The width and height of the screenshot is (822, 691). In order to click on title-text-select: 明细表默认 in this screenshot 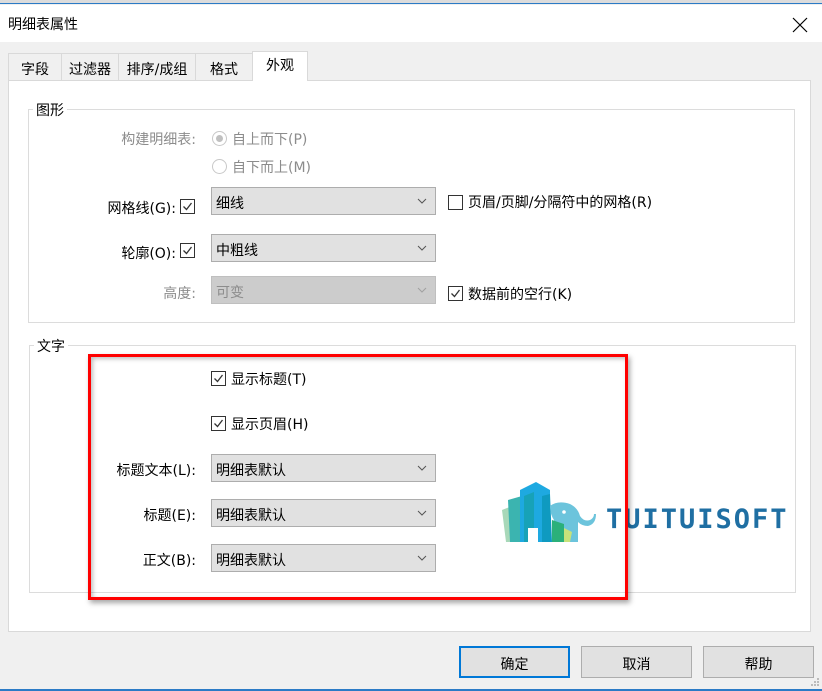, I will do `click(323, 468)`.